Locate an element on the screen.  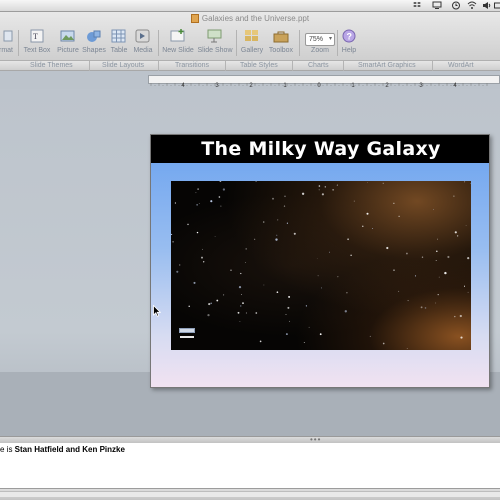
menu-bar is located at coordinates (250, 6).